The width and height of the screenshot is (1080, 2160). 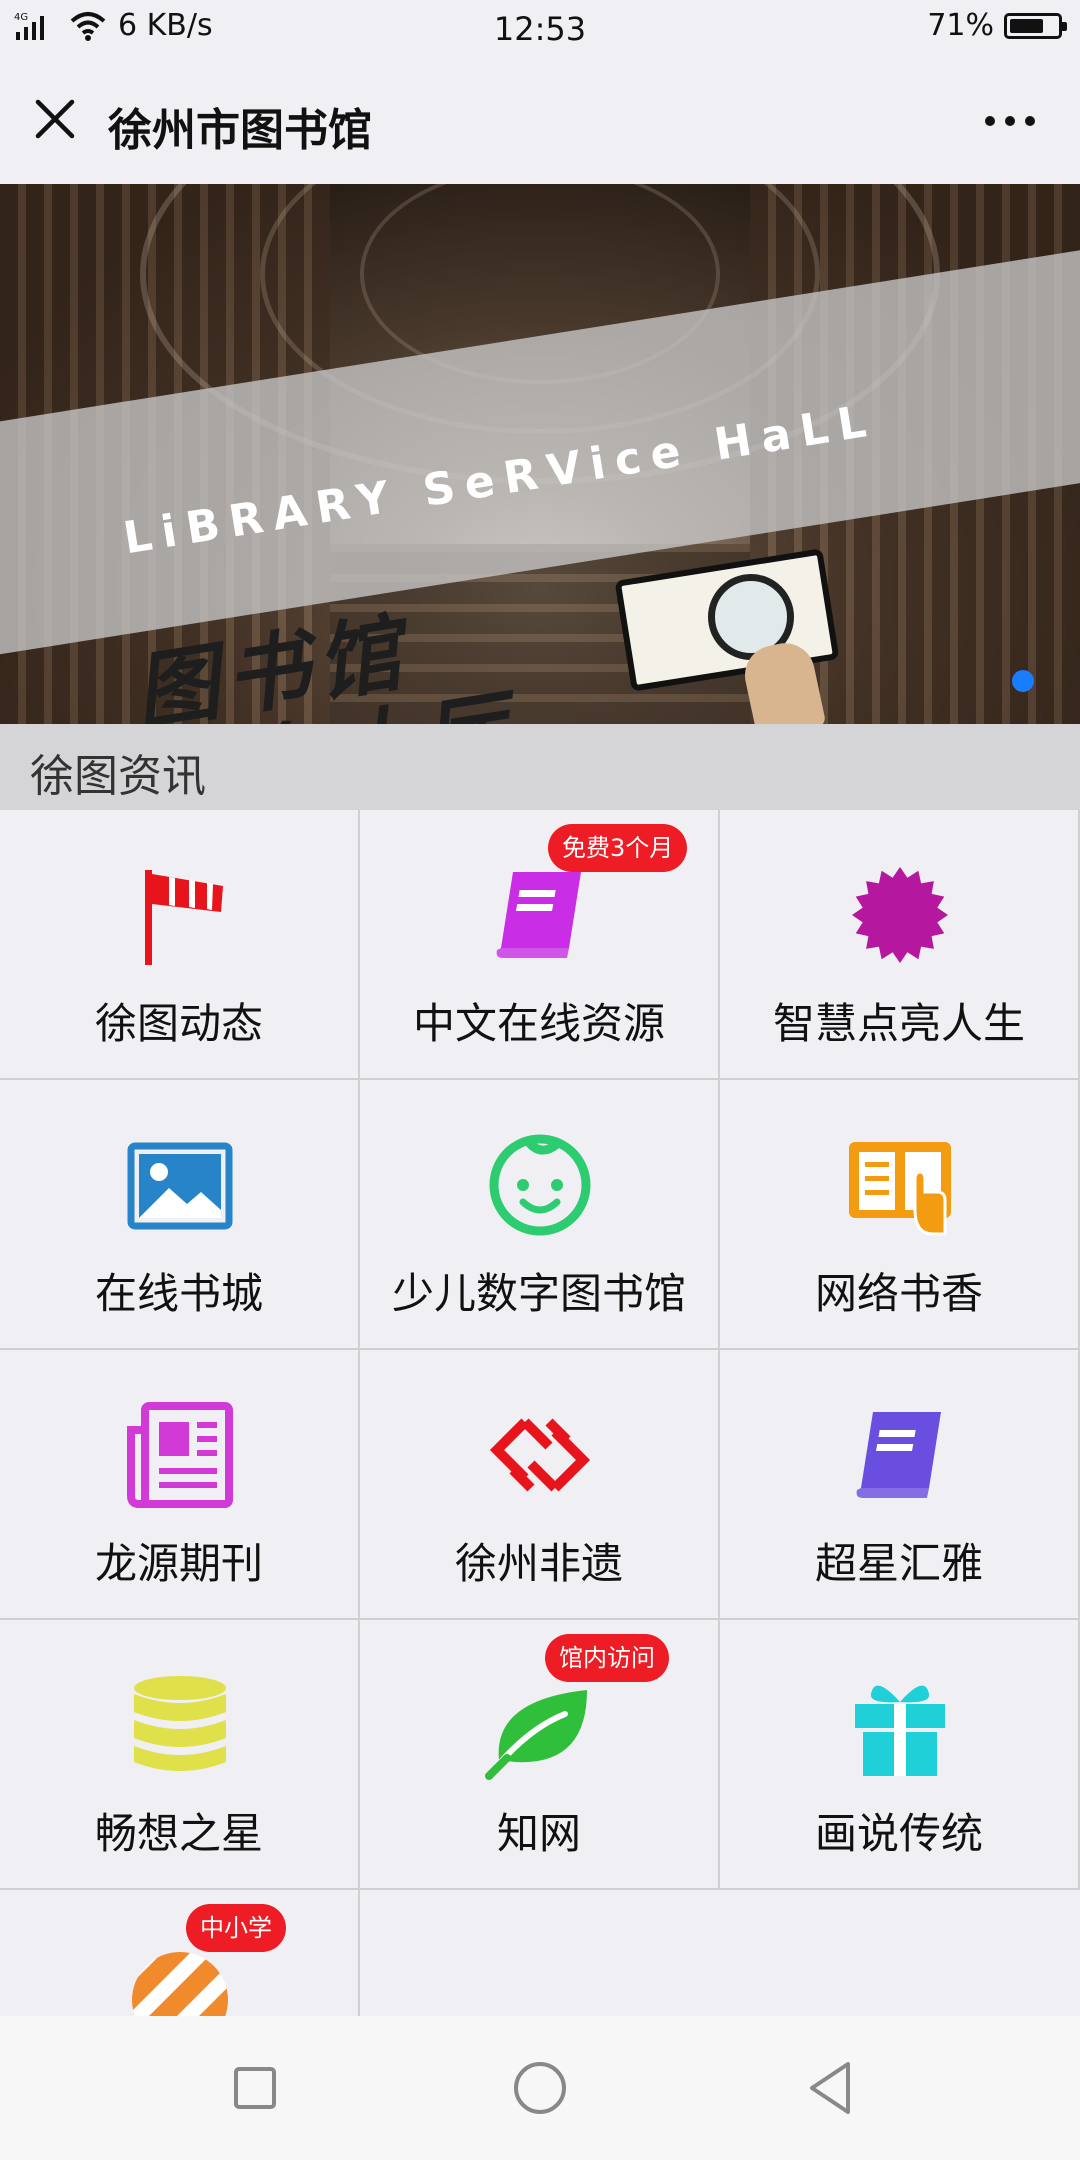 I want to click on title-bar: 徐州市图书馆, so click(x=540, y=120).